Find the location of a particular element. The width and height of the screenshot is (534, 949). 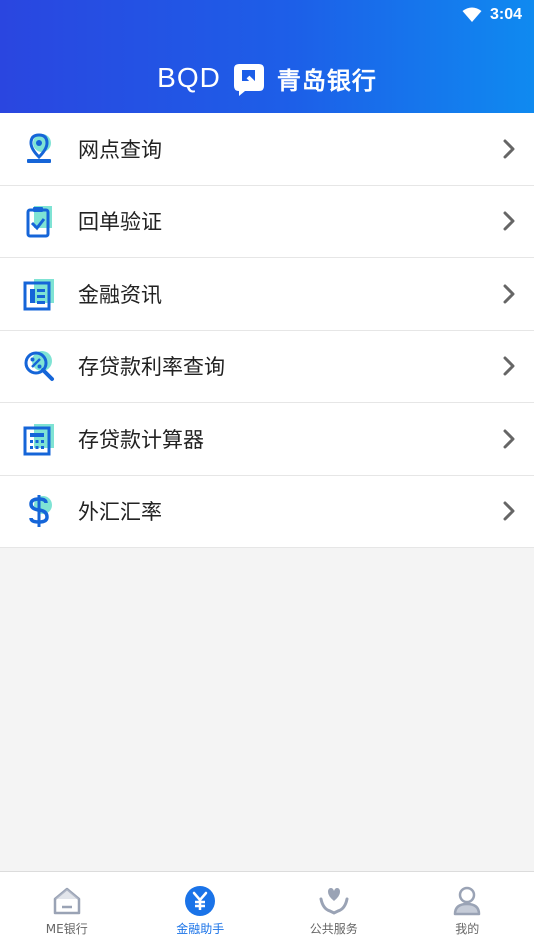

tab-label: ME银行 is located at coordinates (66, 929).